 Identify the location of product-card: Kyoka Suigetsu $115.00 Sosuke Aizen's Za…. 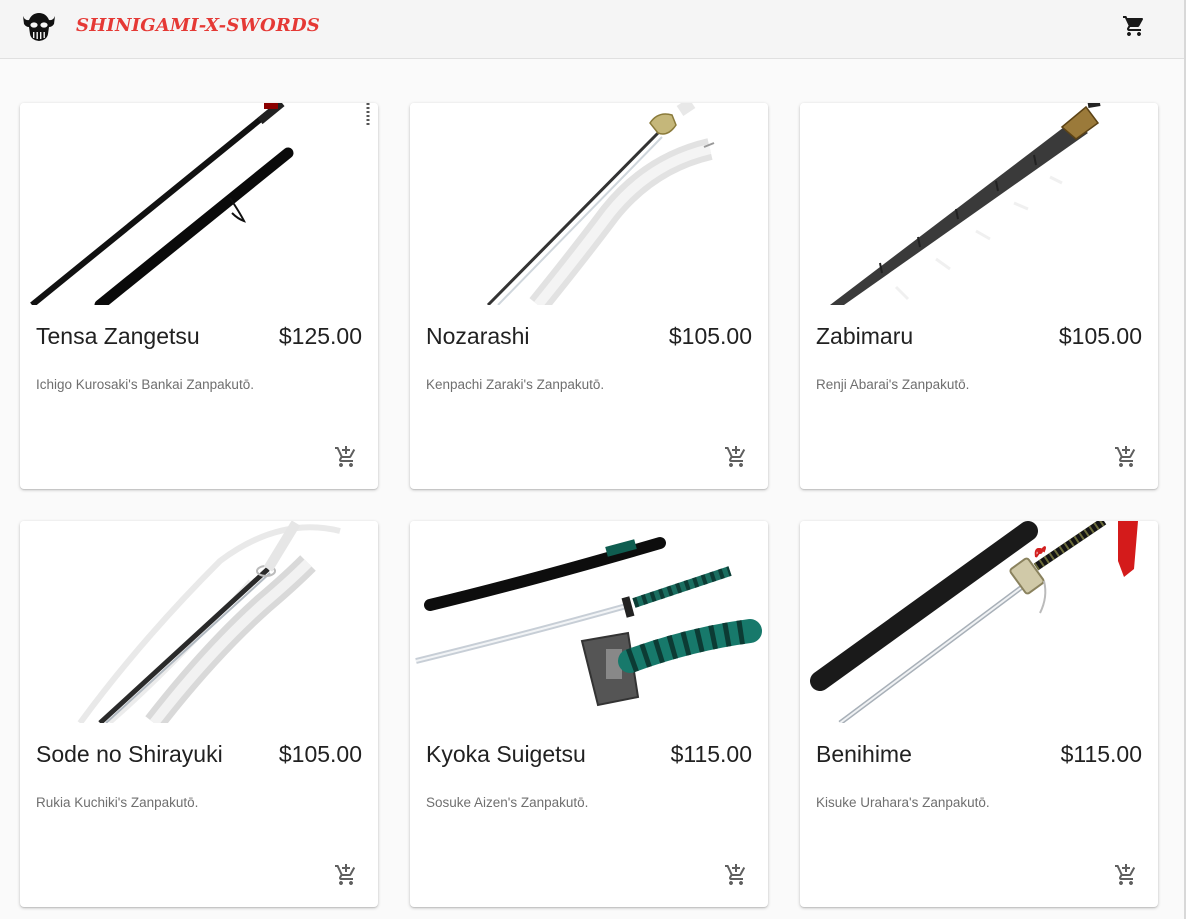
(589, 714).